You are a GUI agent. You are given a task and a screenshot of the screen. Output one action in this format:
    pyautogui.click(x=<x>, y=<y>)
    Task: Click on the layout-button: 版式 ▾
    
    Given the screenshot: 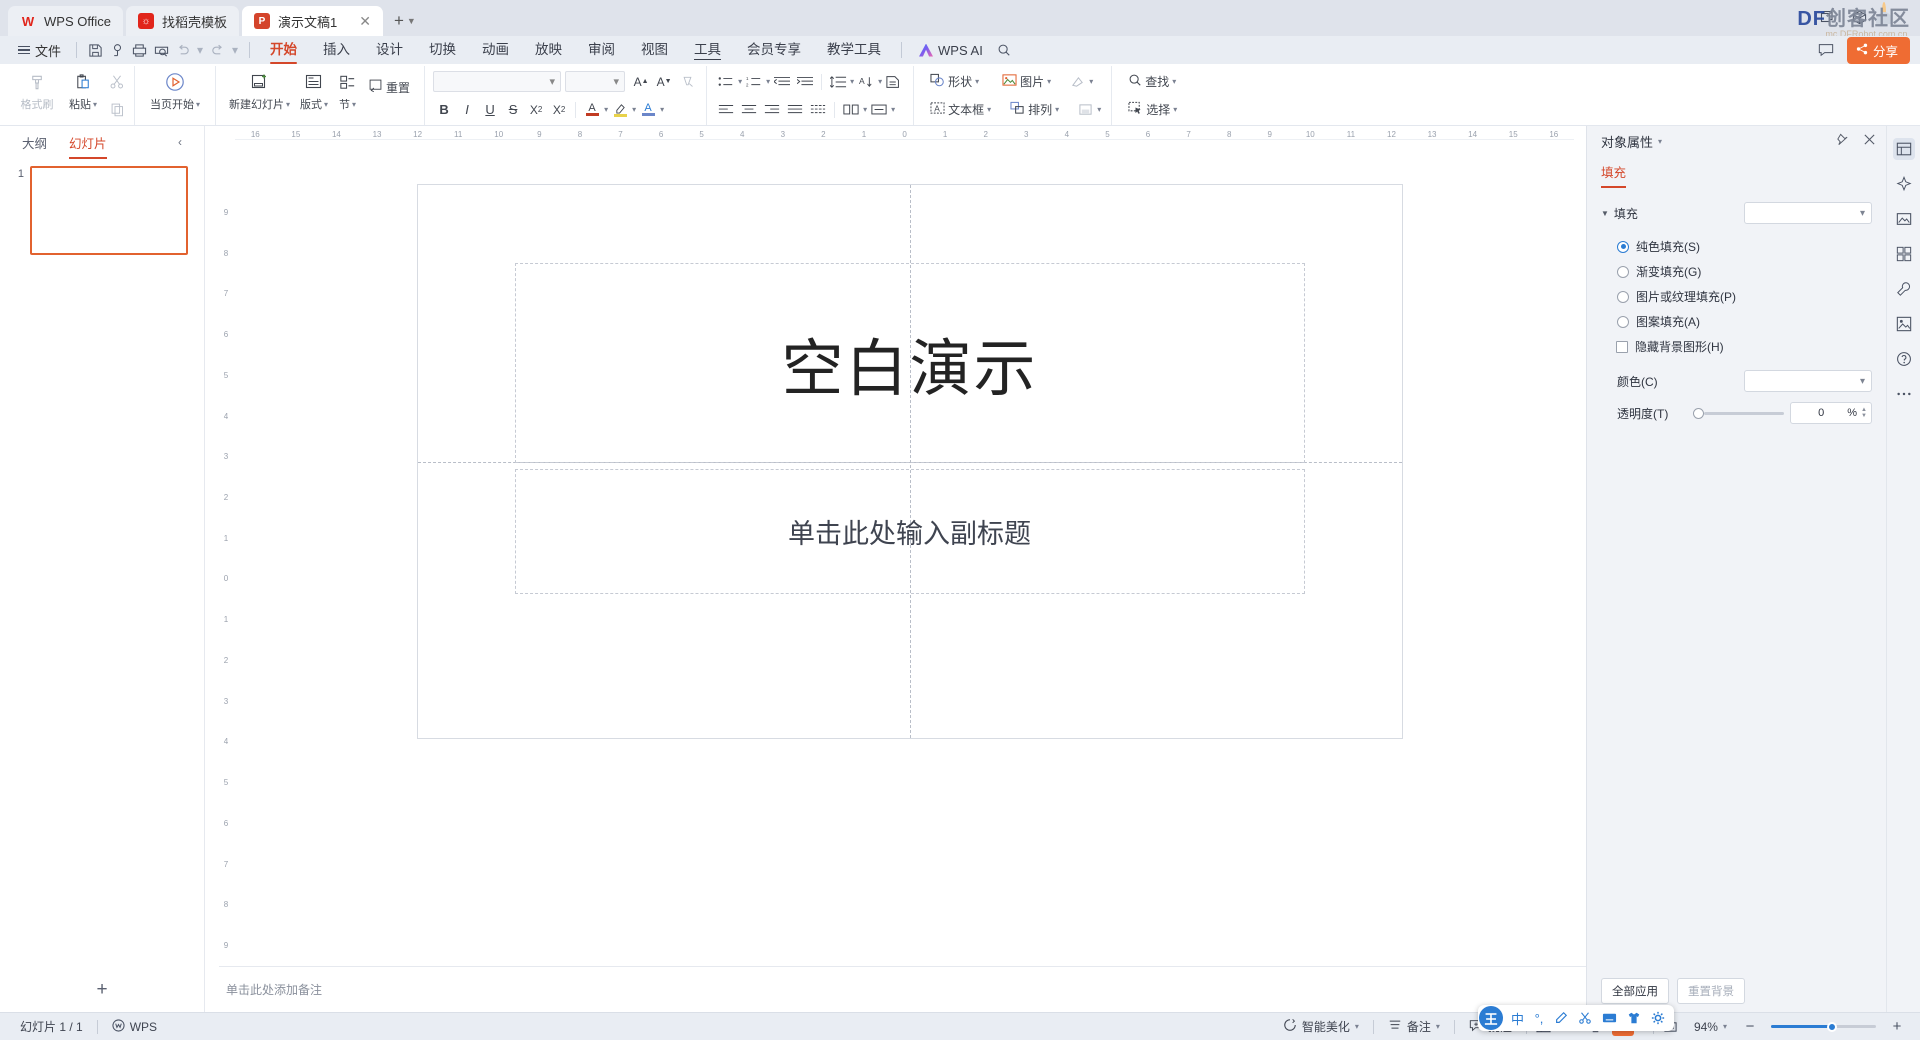 What is the action you would take?
    pyautogui.click(x=314, y=95)
    